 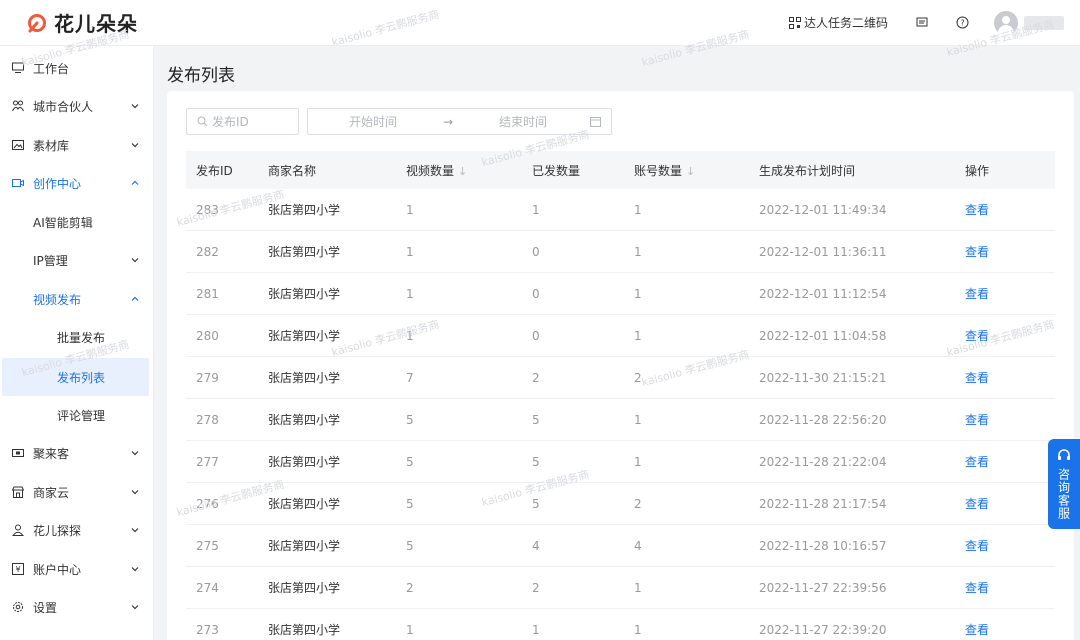 What do you see at coordinates (77, 222) in the screenshot?
I see `sidebar-item-ai-edit: AI智能剪辑` at bounding box center [77, 222].